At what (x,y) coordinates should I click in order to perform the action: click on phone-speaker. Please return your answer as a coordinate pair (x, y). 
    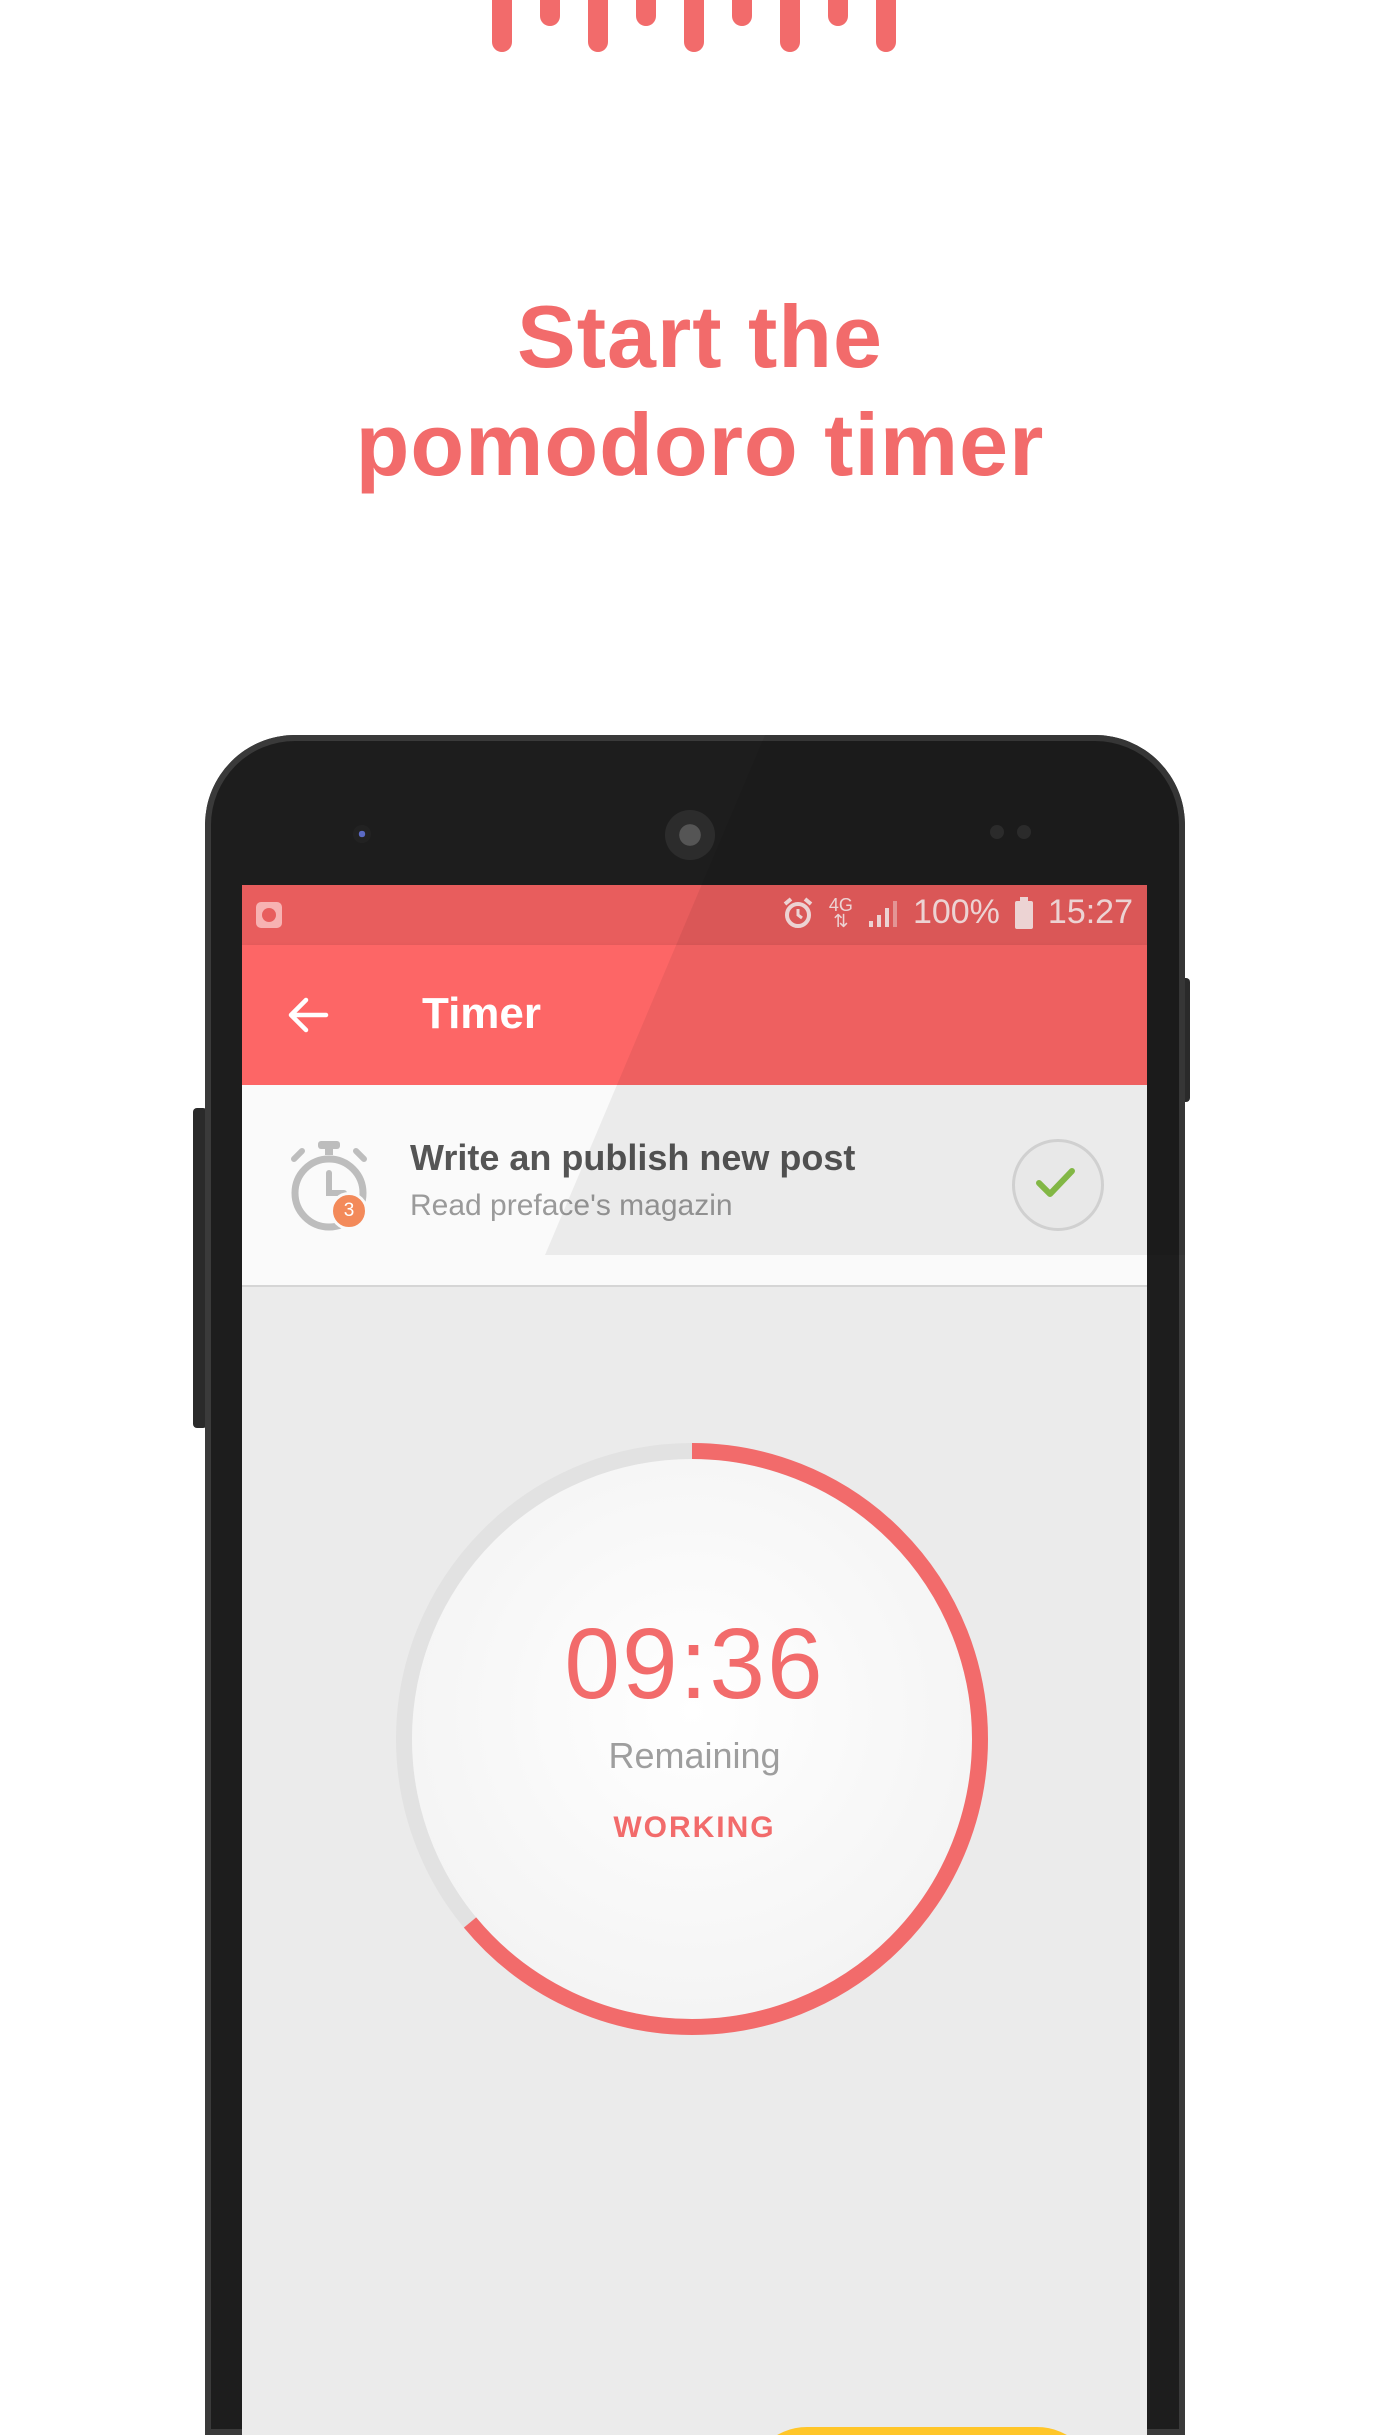
    Looking at the image, I should click on (690, 835).